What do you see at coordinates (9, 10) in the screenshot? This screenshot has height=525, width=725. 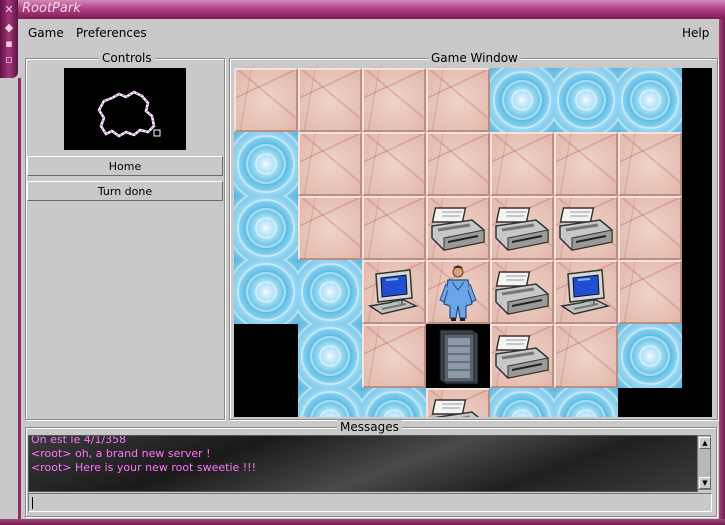 I see `close-icon: ✕` at bounding box center [9, 10].